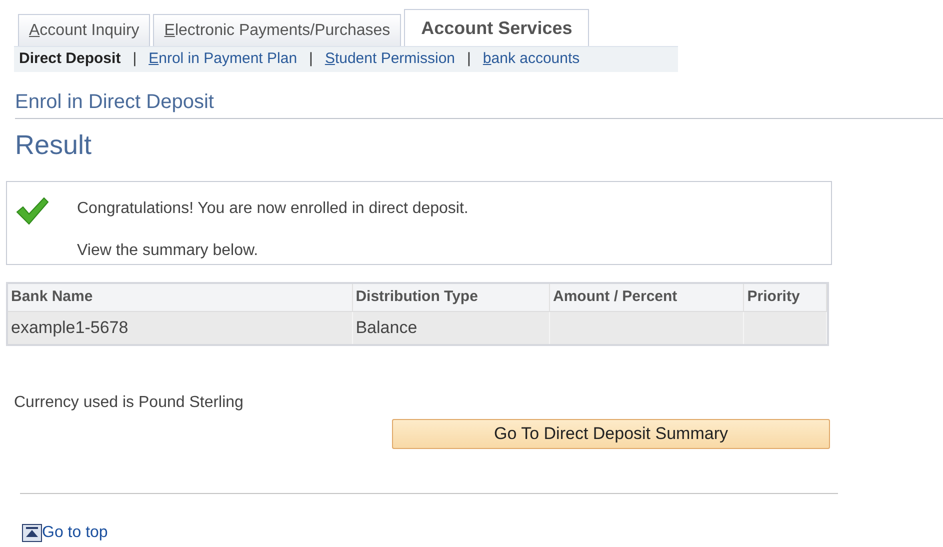 This screenshot has height=547, width=943. Describe the element at coordinates (390, 59) in the screenshot. I see `subnav-link: Student Permission` at that location.